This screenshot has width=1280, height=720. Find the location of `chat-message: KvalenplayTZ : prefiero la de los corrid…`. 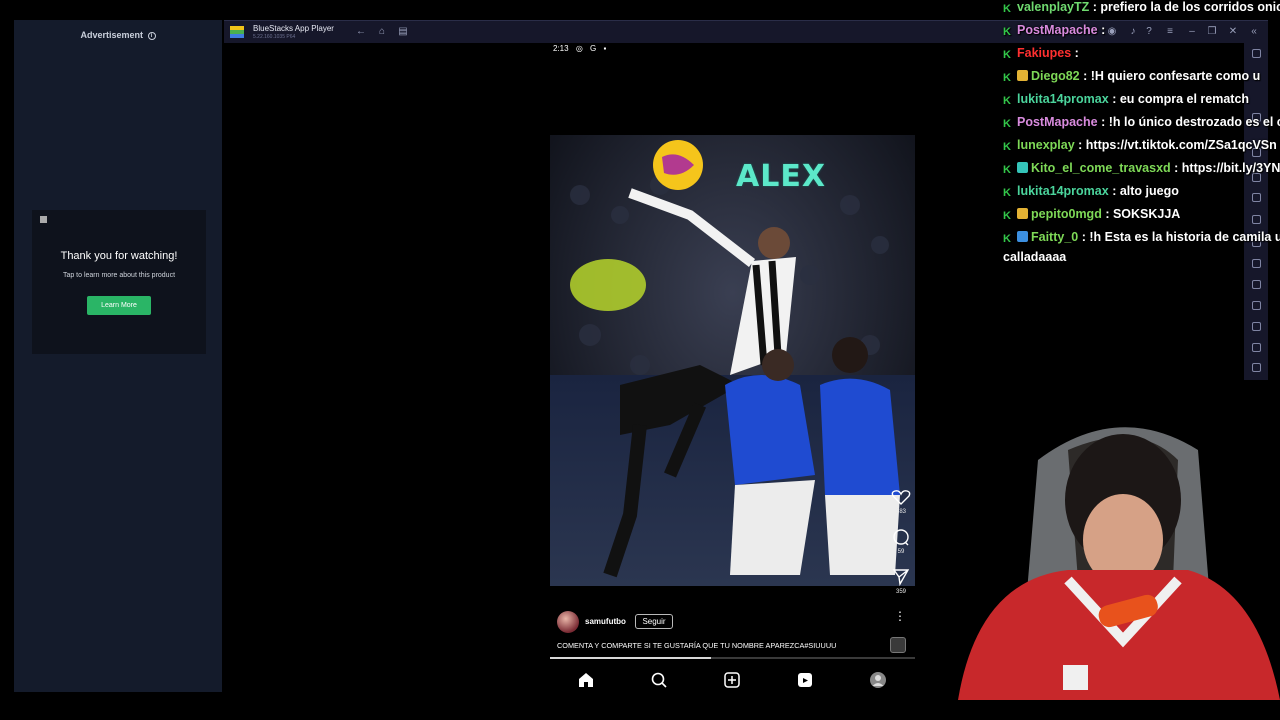

chat-message: KvalenplayTZ : prefiero la de los corrid… is located at coordinates (1141, 7).